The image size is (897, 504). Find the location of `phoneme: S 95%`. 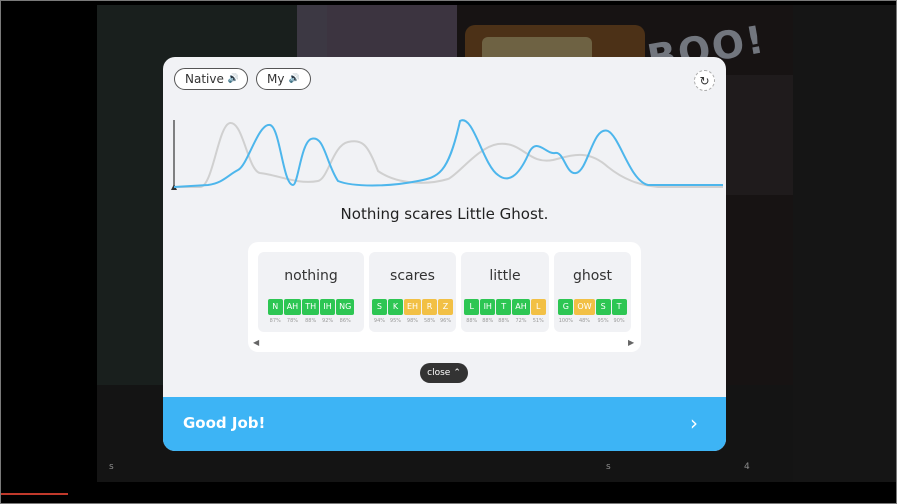

phoneme: S 95% is located at coordinates (603, 311).